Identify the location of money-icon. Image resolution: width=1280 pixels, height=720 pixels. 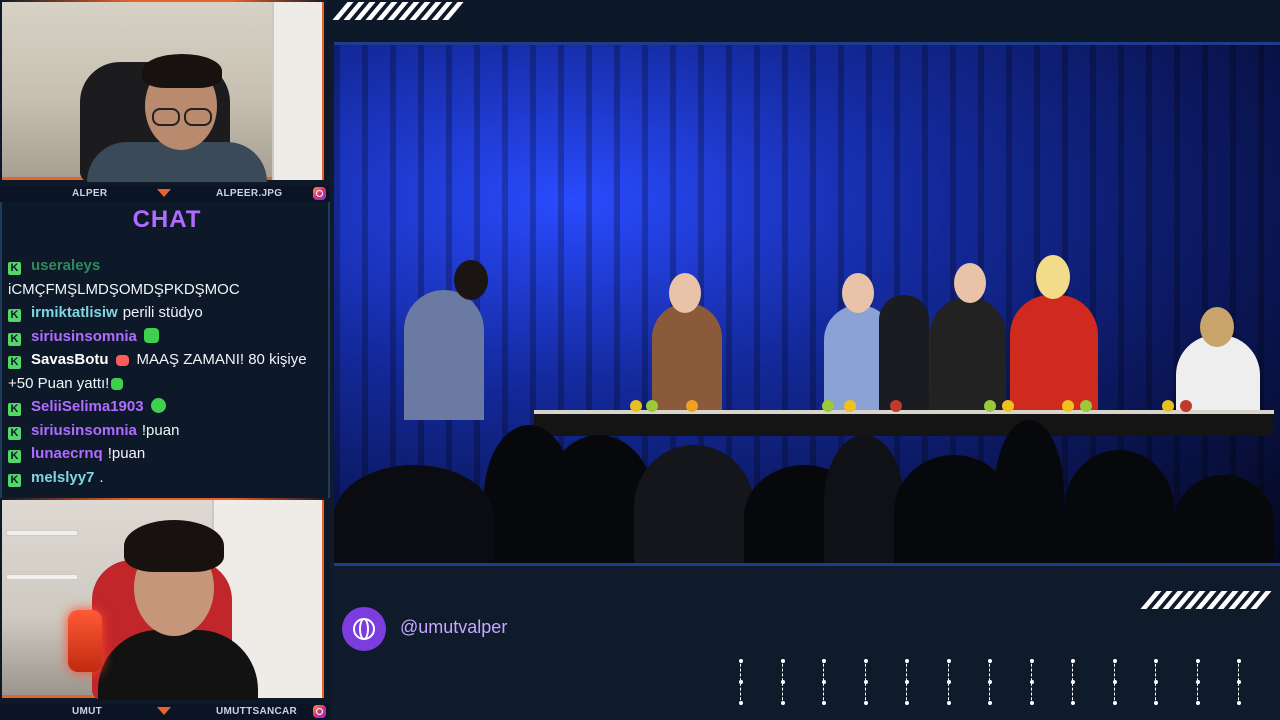
(117, 383).